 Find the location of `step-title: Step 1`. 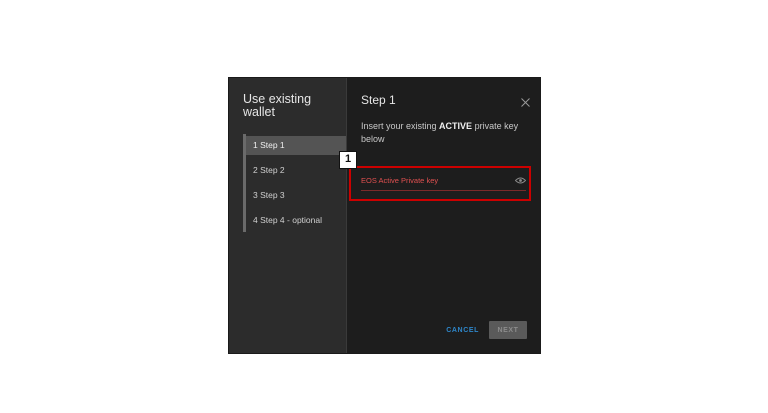

step-title: Step 1 is located at coordinates (378, 100).